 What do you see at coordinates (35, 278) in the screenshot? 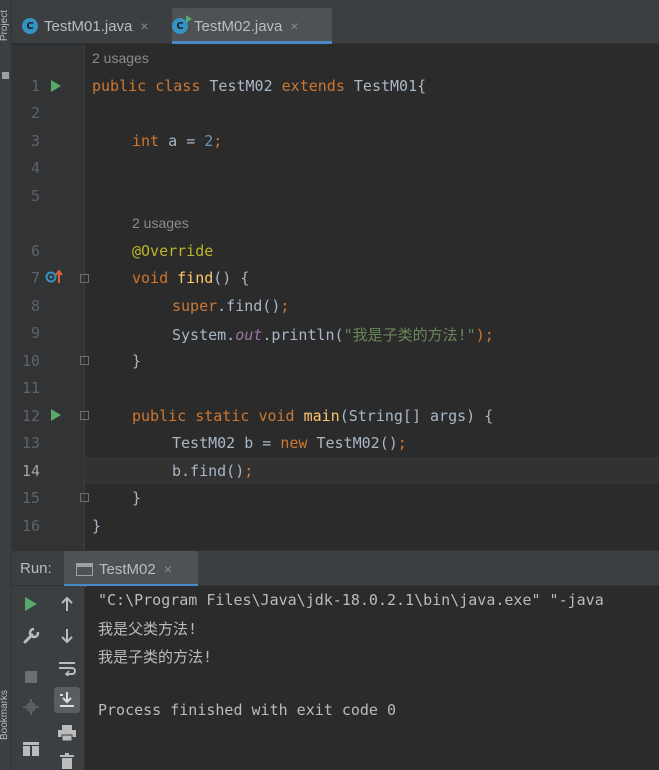
I see `line-number: 7` at bounding box center [35, 278].